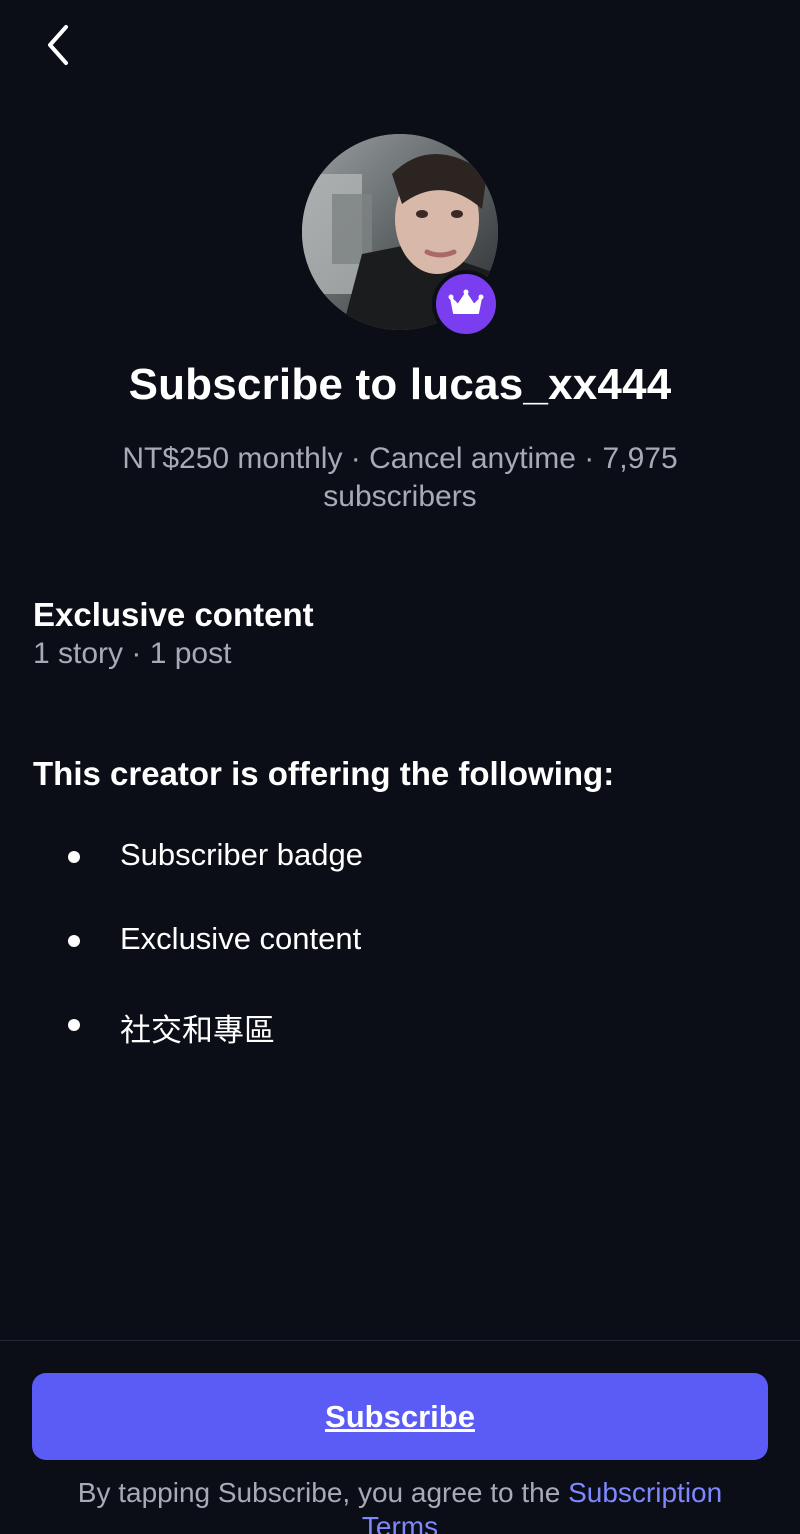 Image resolution: width=800 pixels, height=1534 pixels. I want to click on back-button, so click(59, 45).